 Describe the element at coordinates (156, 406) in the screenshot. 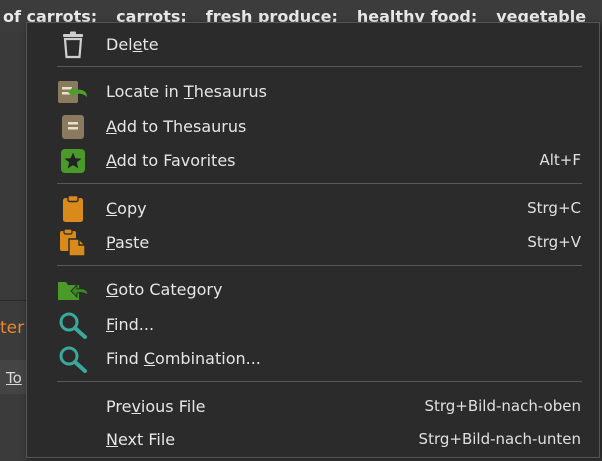

I see `menu-item-label: Previous File` at that location.